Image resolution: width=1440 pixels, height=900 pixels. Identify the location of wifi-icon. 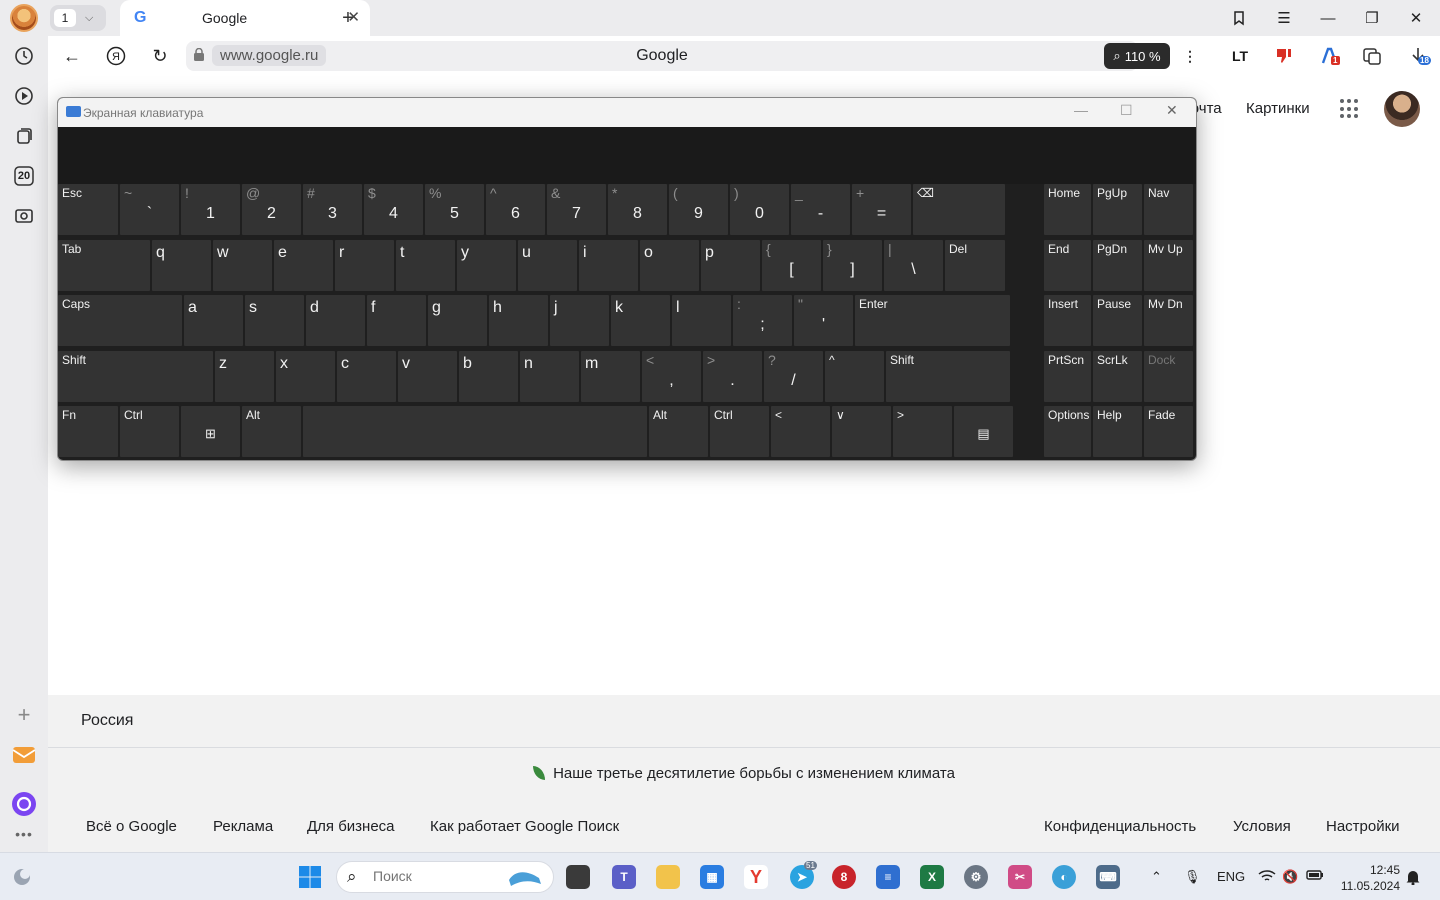
(1267, 877).